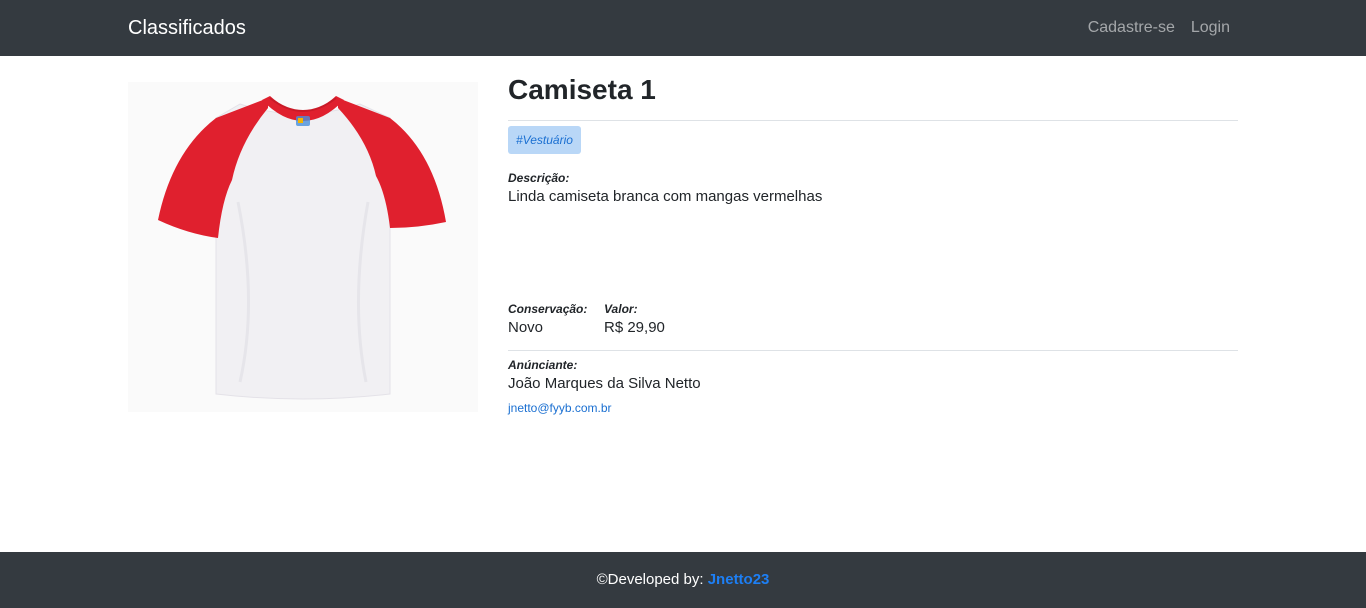  Describe the element at coordinates (1131, 28) in the screenshot. I see `signup-link: Cadastre-se` at that location.